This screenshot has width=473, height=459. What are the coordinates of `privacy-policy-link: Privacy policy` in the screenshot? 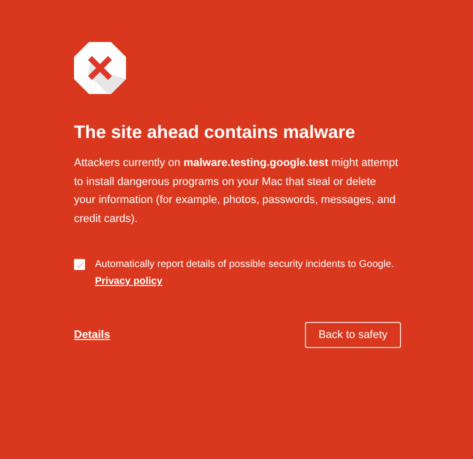 It's located at (128, 281).